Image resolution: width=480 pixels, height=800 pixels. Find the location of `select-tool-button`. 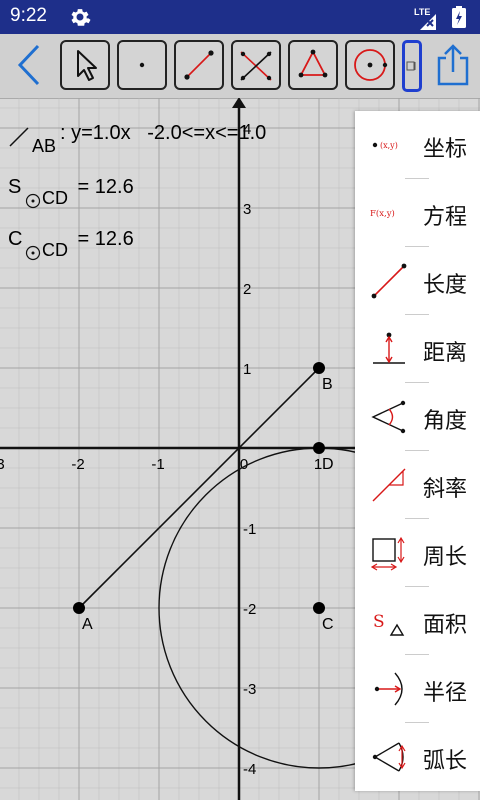

select-tool-button is located at coordinates (85, 65).